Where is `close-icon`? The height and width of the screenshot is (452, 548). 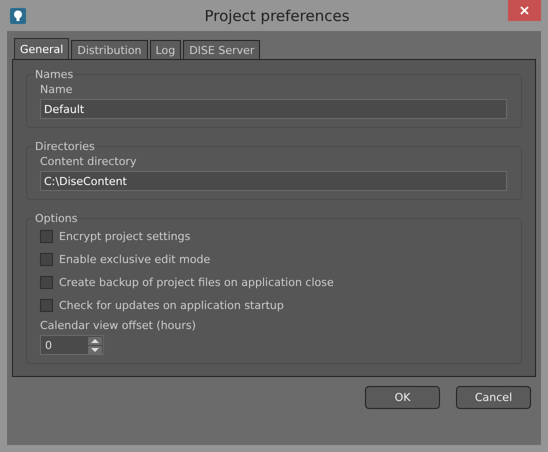
close-icon is located at coordinates (524, 10).